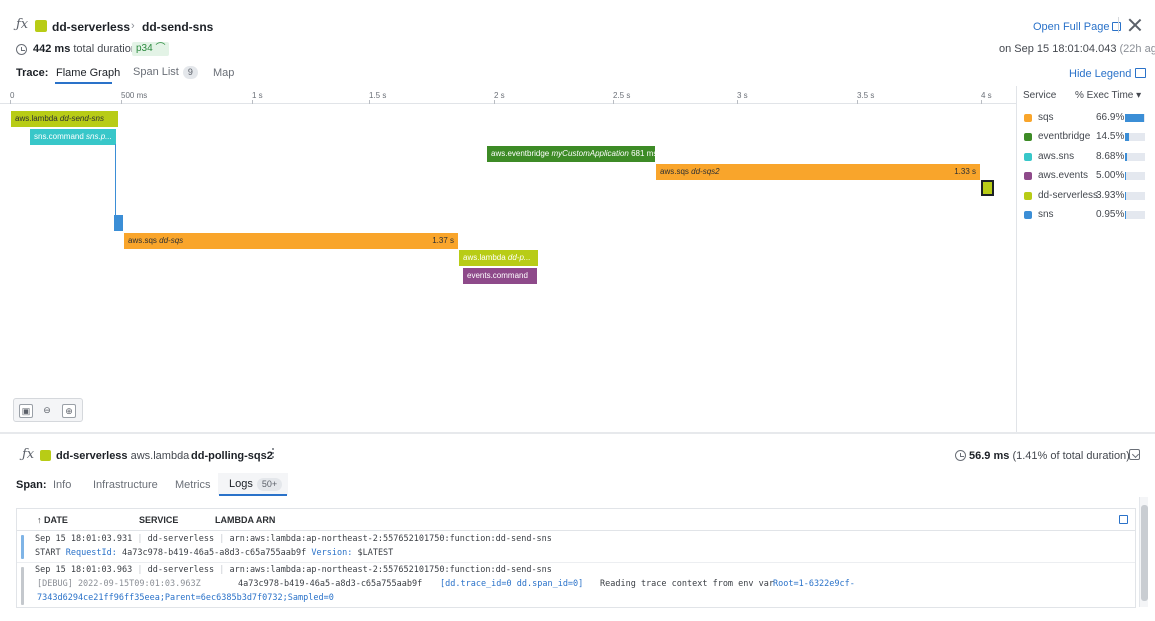  What do you see at coordinates (1056, 156) in the screenshot?
I see `legend-service-name: aws.sns` at bounding box center [1056, 156].